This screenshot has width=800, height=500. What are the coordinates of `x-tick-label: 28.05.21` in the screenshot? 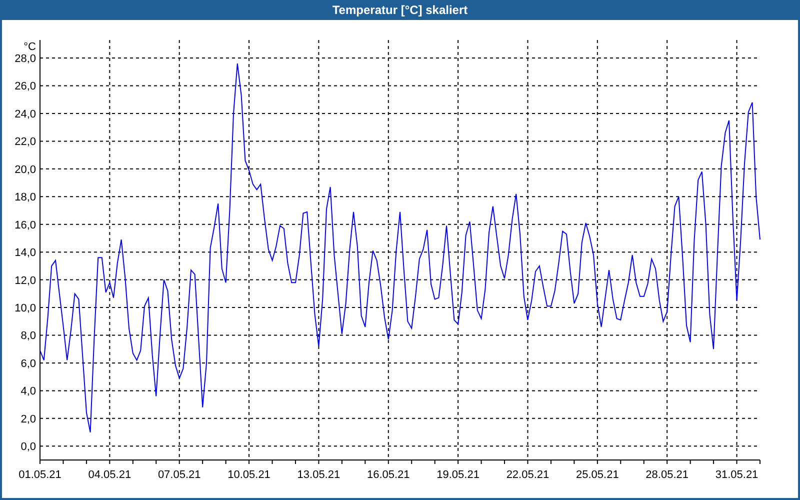 It's located at (667, 475).